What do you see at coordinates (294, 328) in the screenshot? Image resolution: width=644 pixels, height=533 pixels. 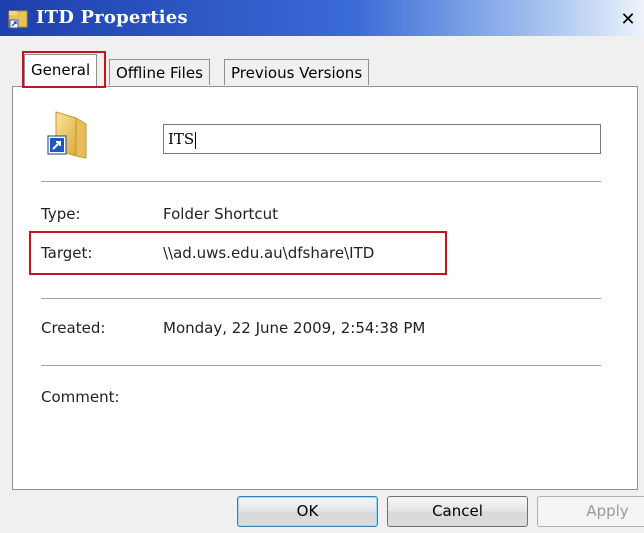 I see `created-value: Monday, 22 June 2009, 2:54:38 PM` at bounding box center [294, 328].